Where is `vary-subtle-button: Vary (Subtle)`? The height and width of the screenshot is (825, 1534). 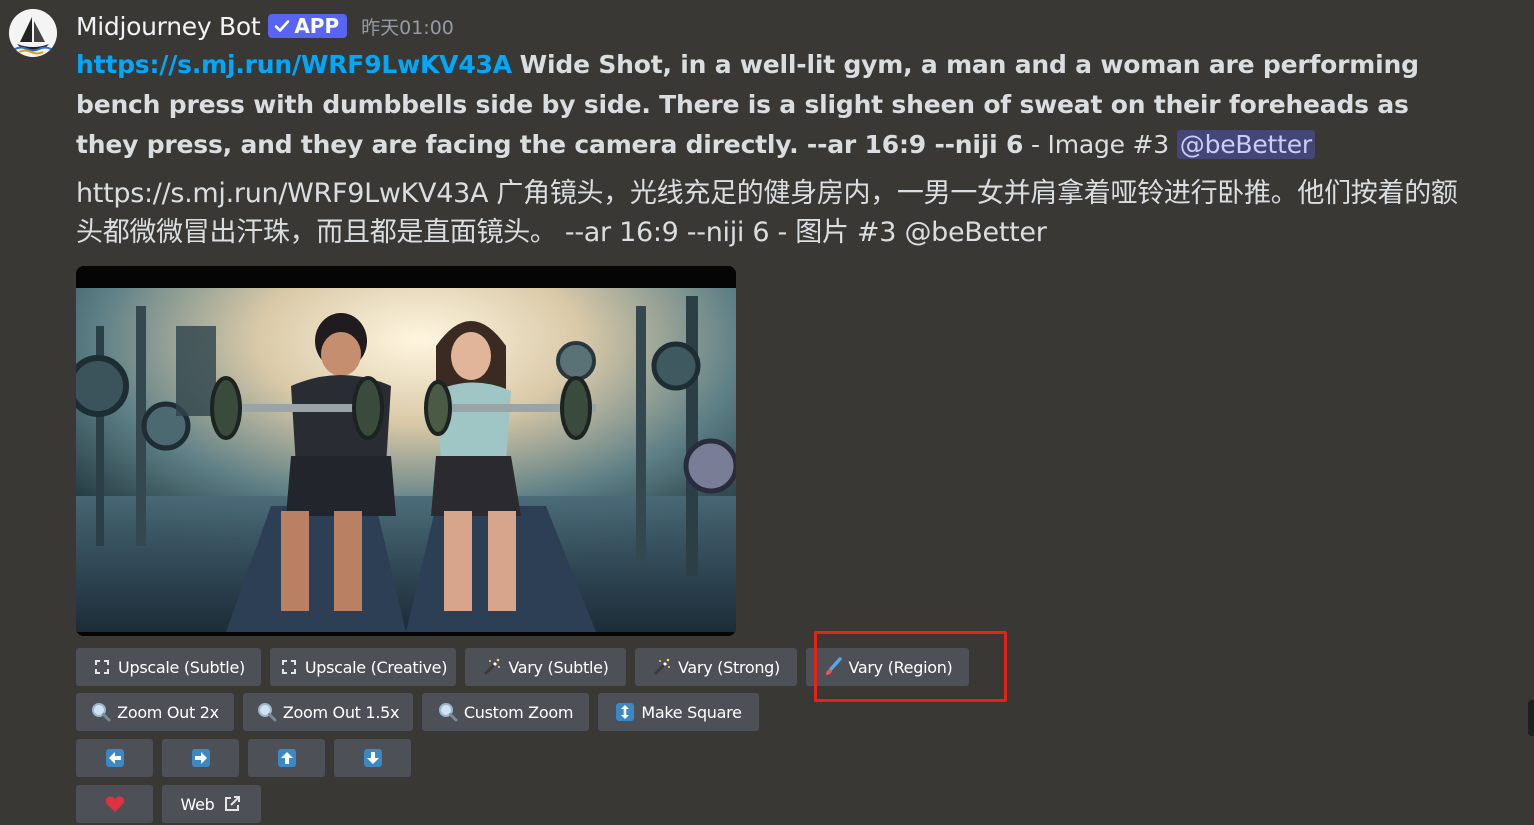
vary-subtle-button: Vary (Subtle) is located at coordinates (545, 667).